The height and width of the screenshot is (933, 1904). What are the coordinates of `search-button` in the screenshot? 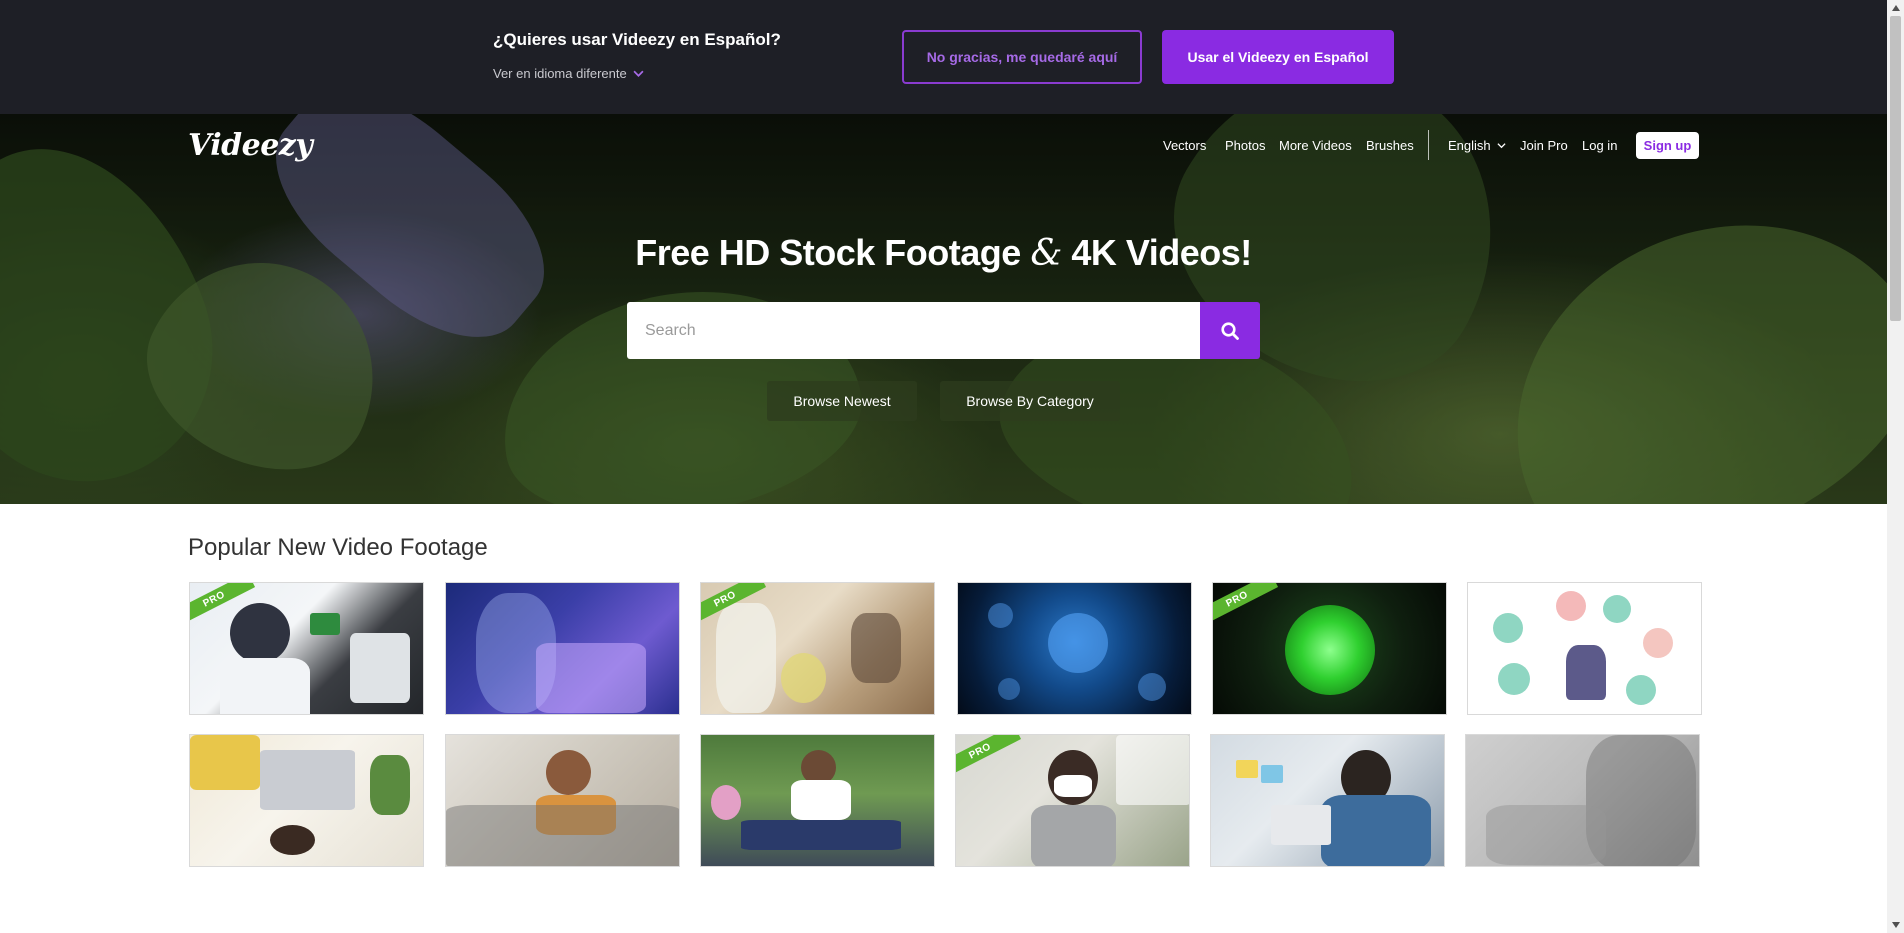 It's located at (1230, 330).